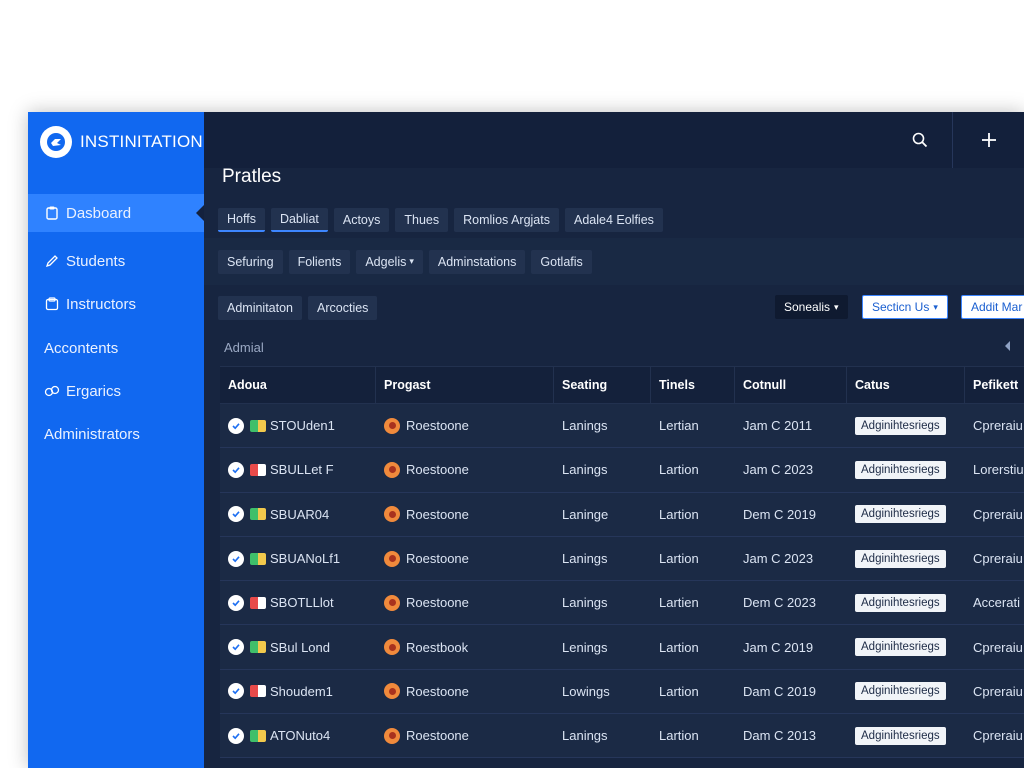 The height and width of the screenshot is (768, 1024). I want to click on column-header: Seating, so click(602, 385).